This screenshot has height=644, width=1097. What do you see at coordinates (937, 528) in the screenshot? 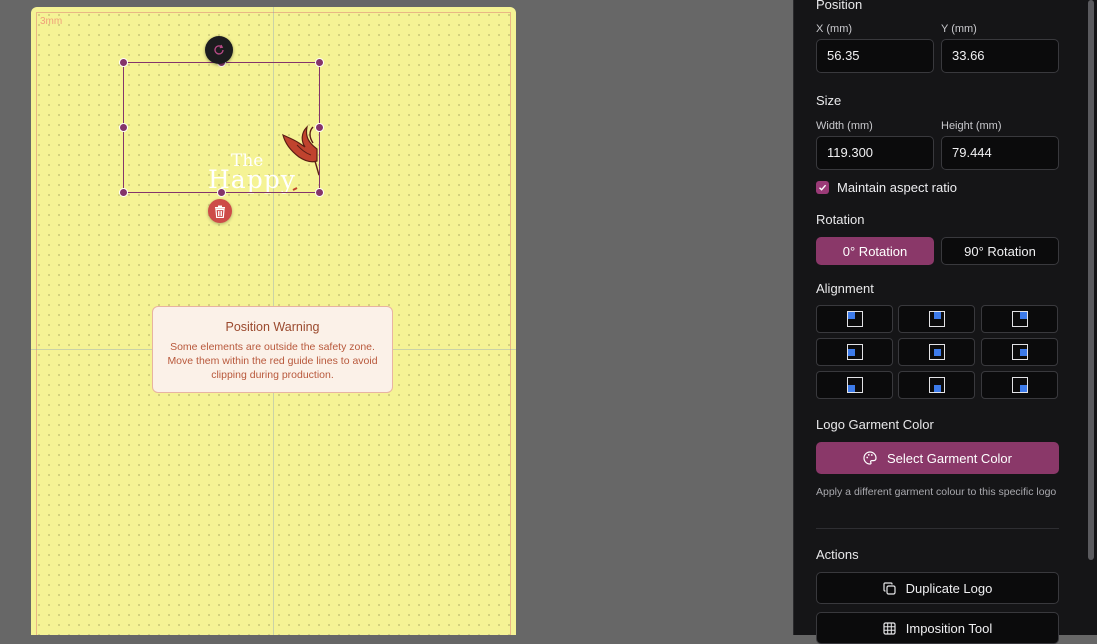
I see `section-divider` at bounding box center [937, 528].